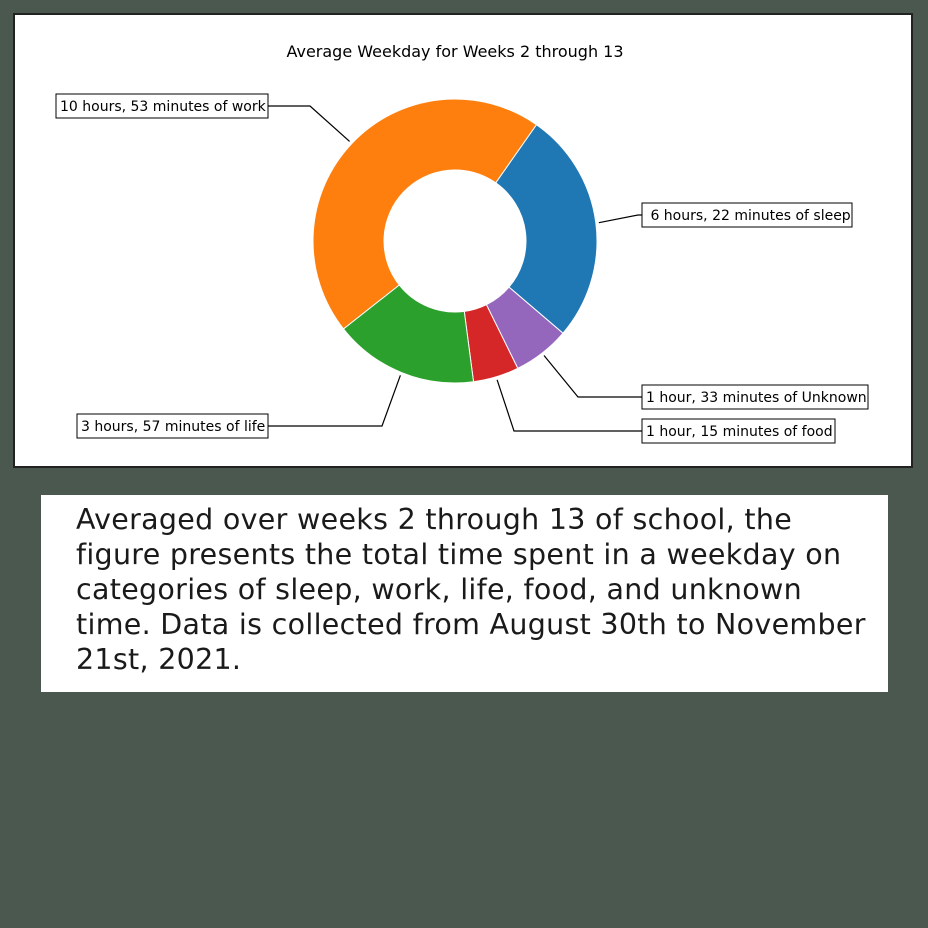 This screenshot has height=928, width=928. I want to click on slice-label-unknown: 1 hour, 33 minutes of Unknown, so click(756, 398).